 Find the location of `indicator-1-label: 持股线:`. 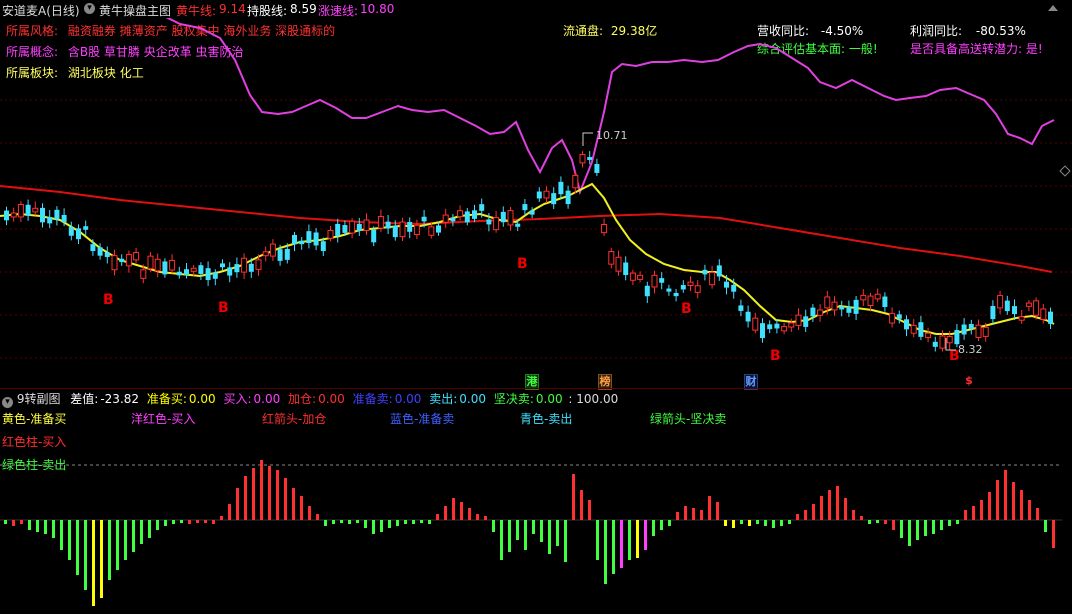

indicator-1-label: 持股线: is located at coordinates (267, 11).